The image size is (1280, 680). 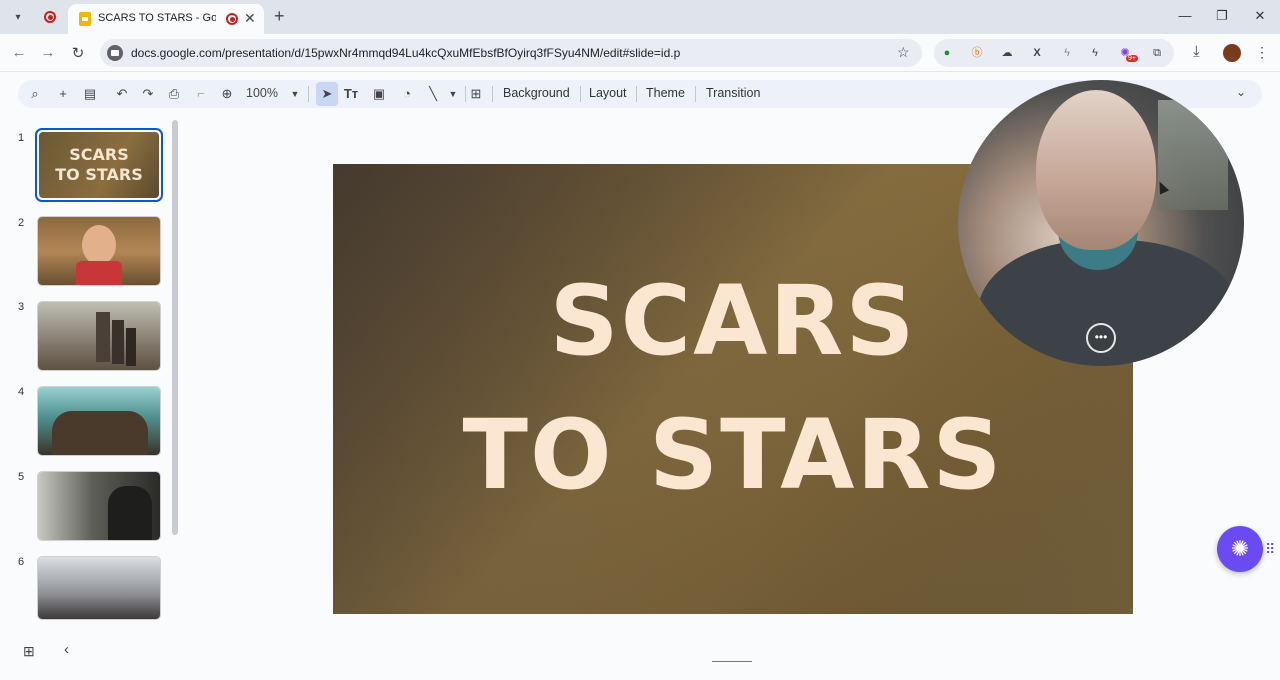 What do you see at coordinates (250, 18) in the screenshot?
I see `tab-close-icon: ✕` at bounding box center [250, 18].